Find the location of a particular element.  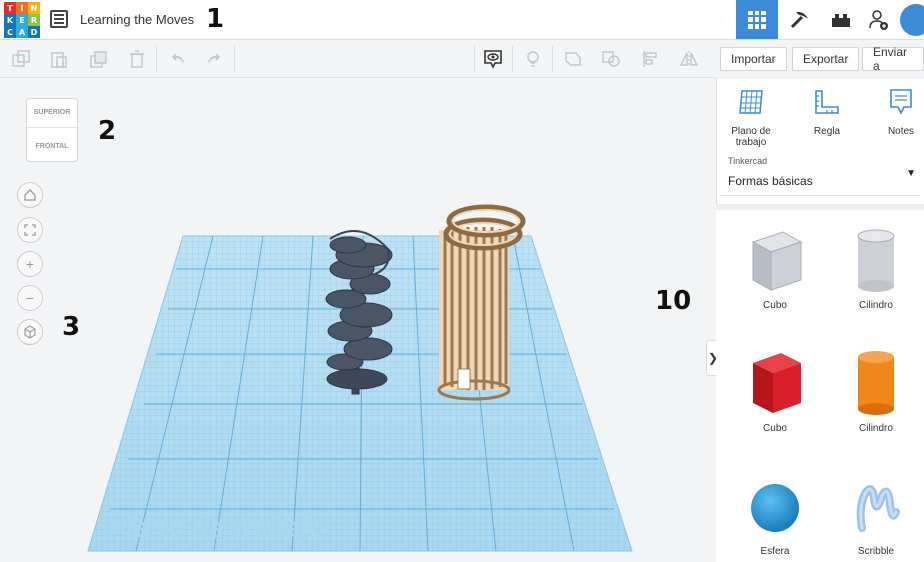

import-button: Importar is located at coordinates (753, 59).